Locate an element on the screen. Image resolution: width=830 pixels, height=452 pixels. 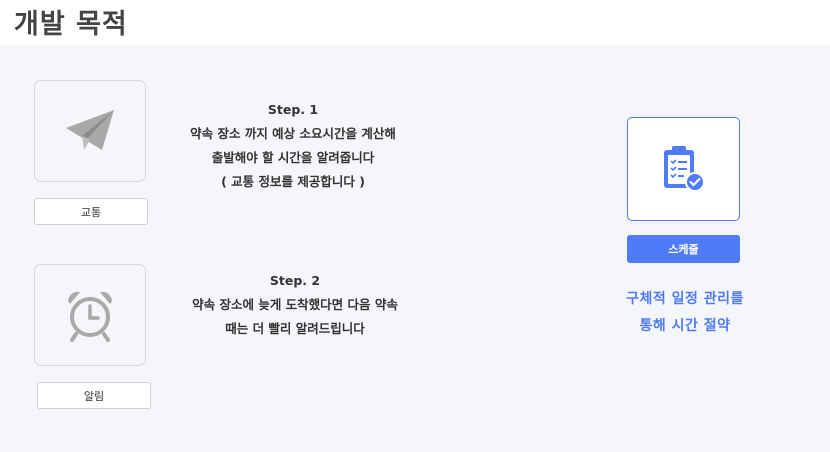
schedule-icon-box is located at coordinates (683, 169).